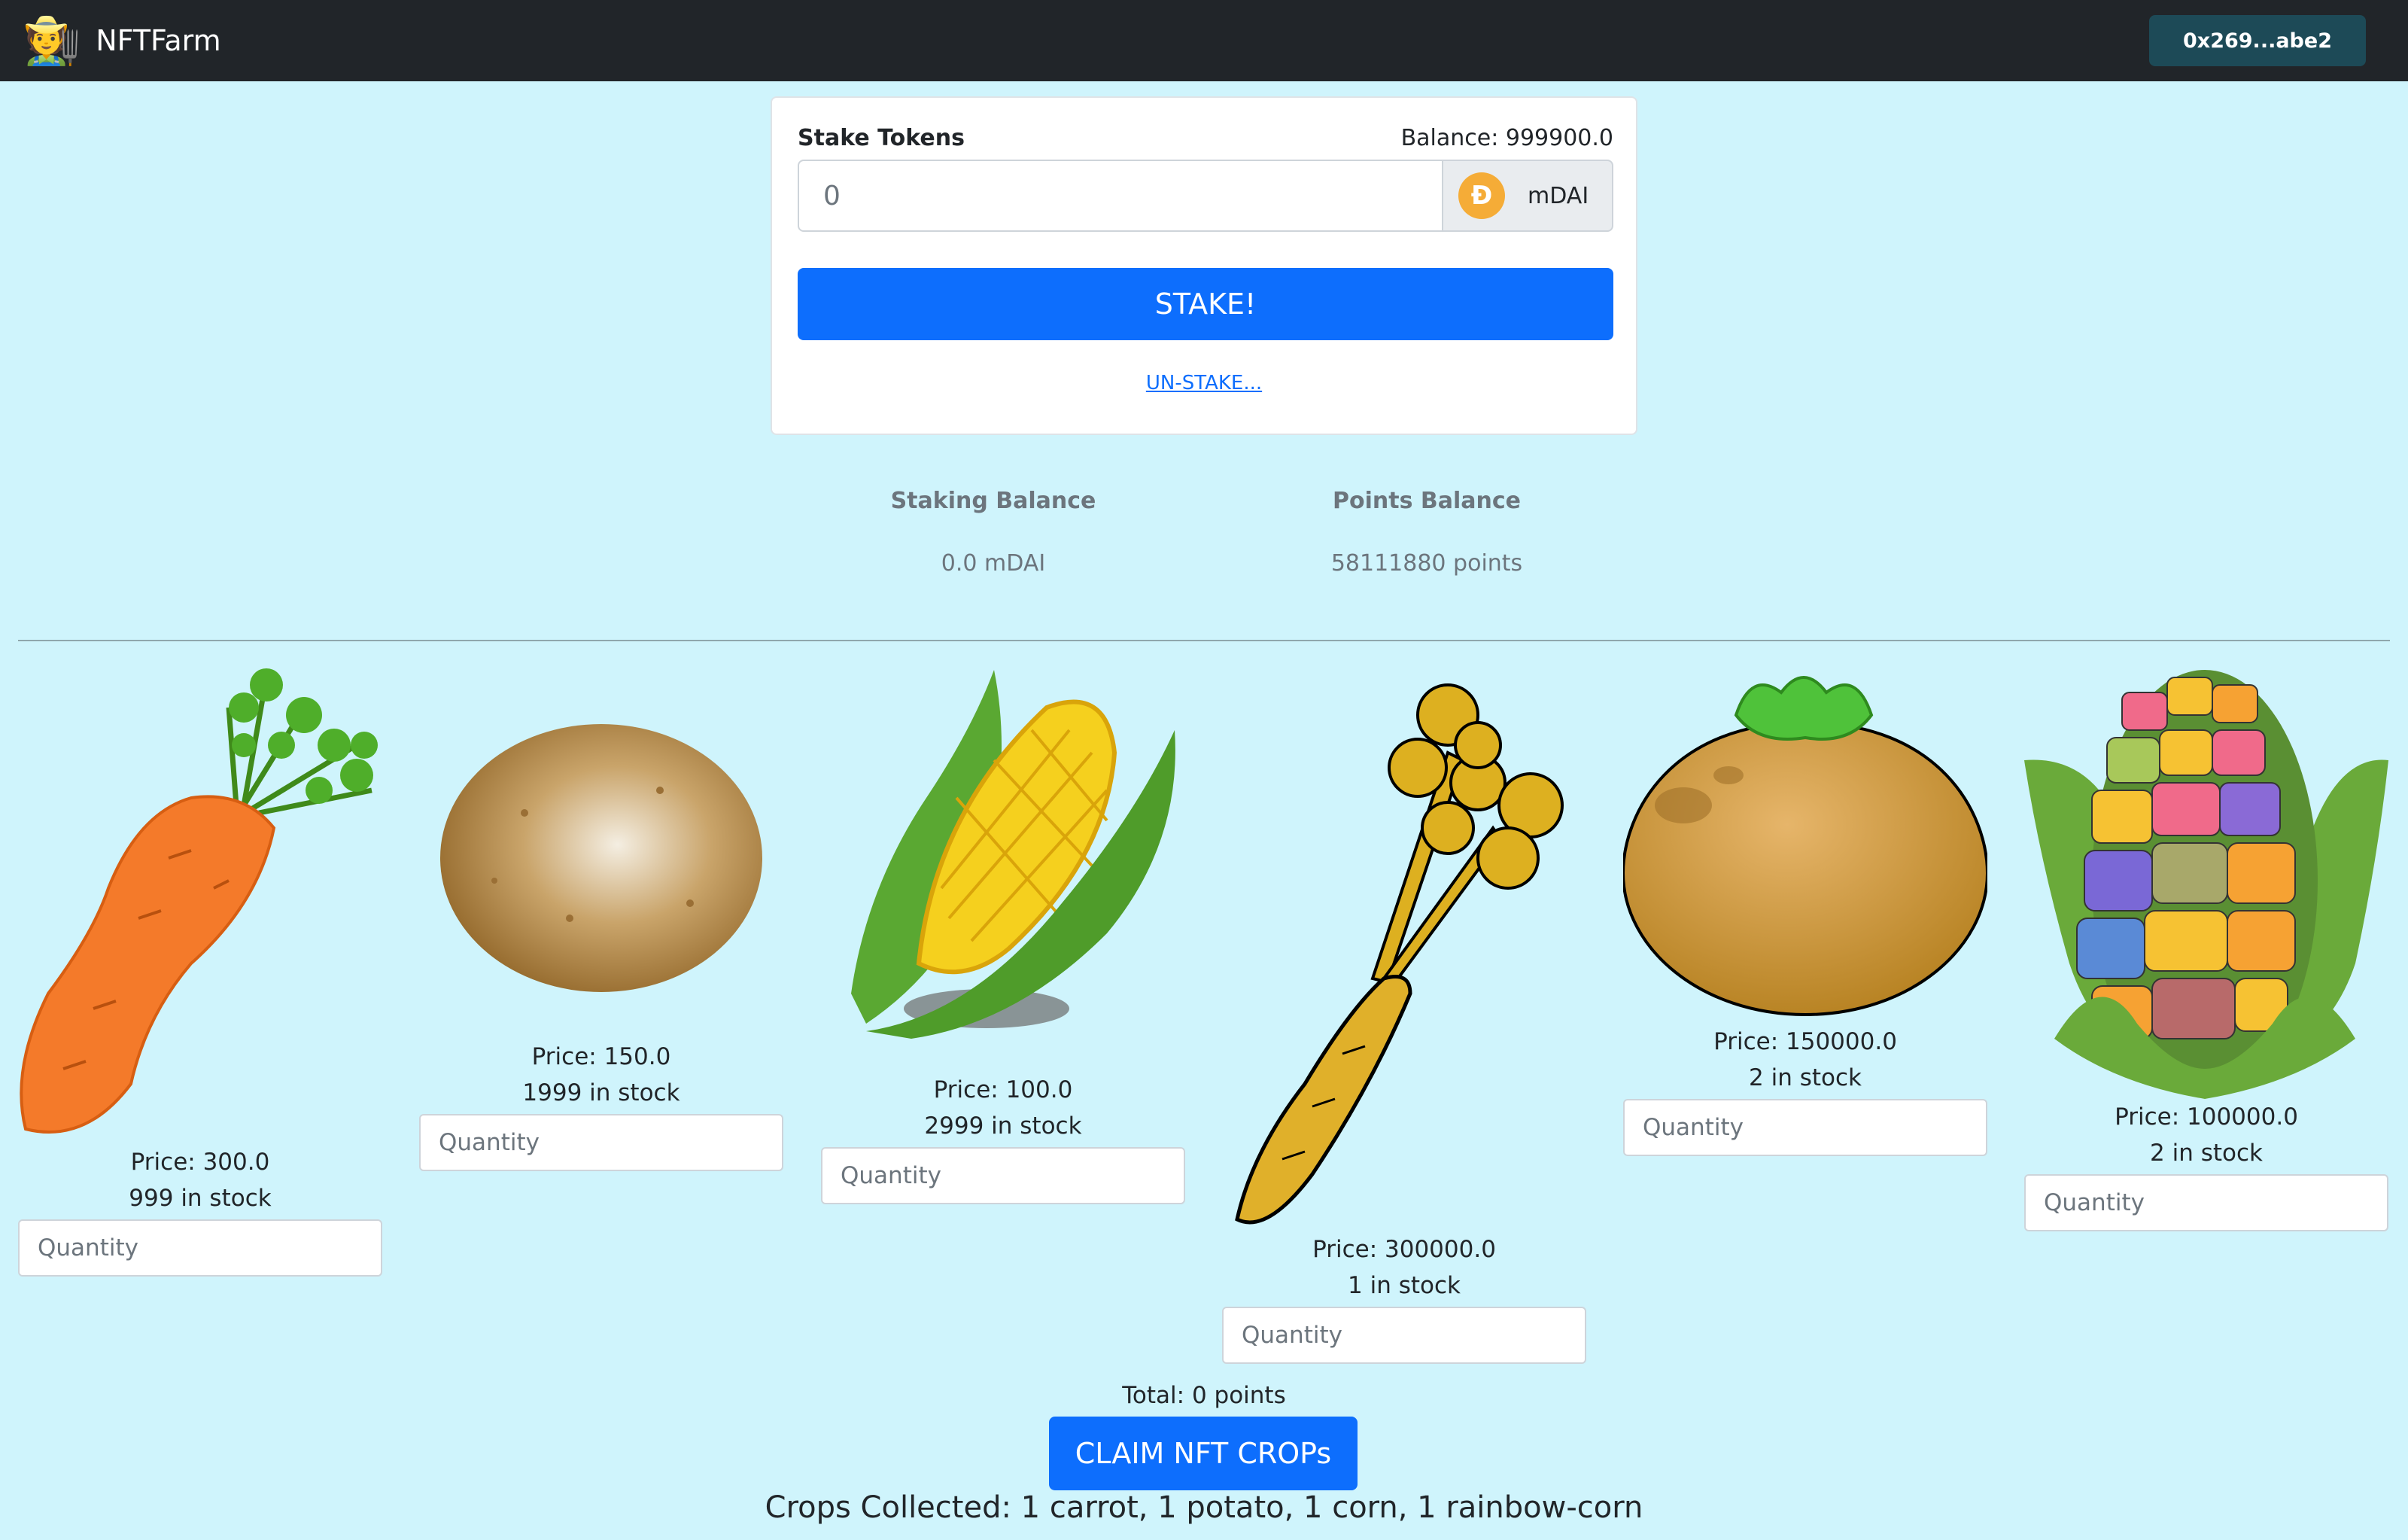 The image size is (2408, 1540). I want to click on crop-price: Price: 100.0, so click(1003, 1089).